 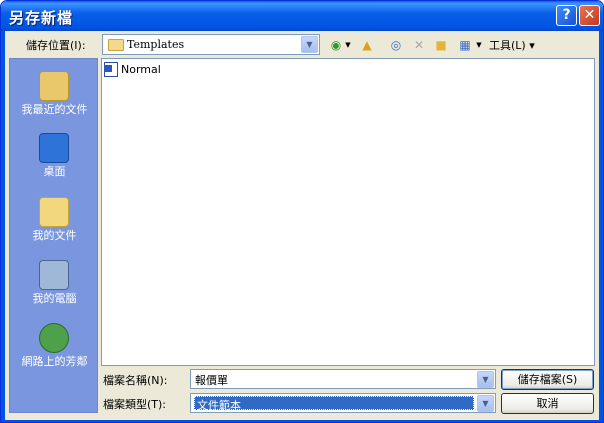 What do you see at coordinates (41, 18) in the screenshot?
I see `window-title: 另存新檔` at bounding box center [41, 18].